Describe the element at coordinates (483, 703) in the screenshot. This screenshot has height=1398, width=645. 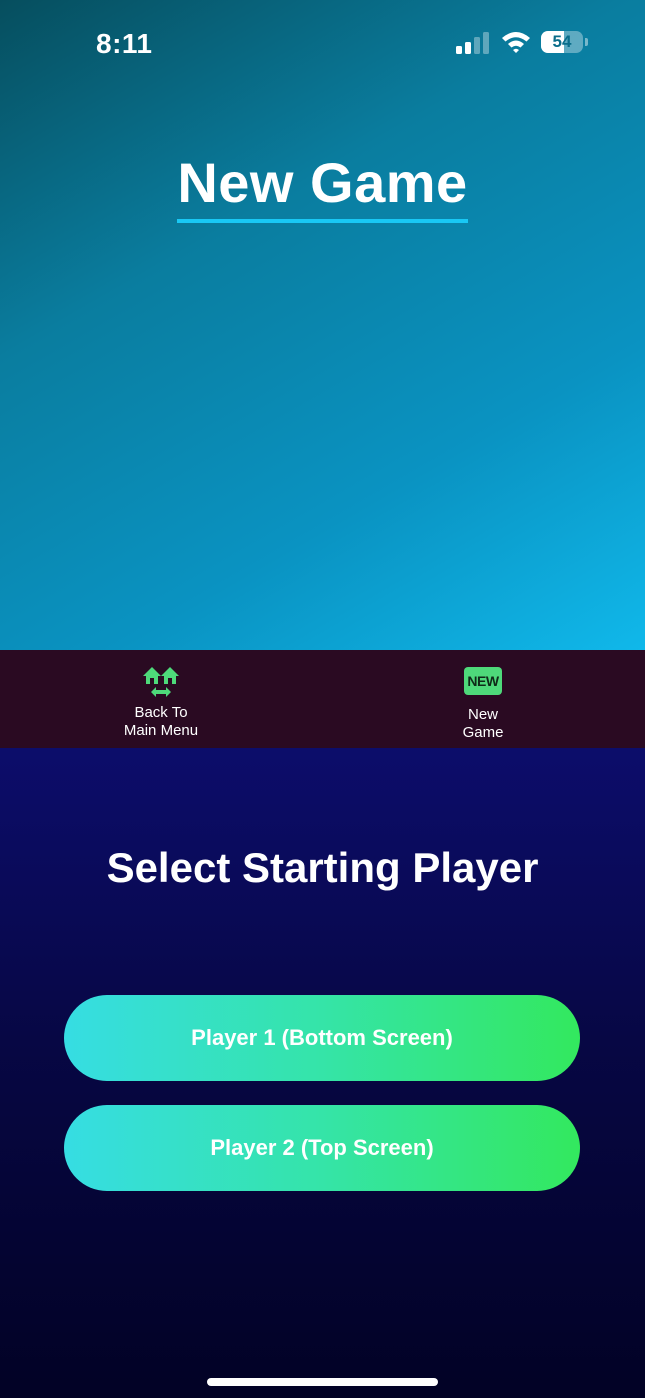
I see `new-game-button: NEW New Game` at that location.